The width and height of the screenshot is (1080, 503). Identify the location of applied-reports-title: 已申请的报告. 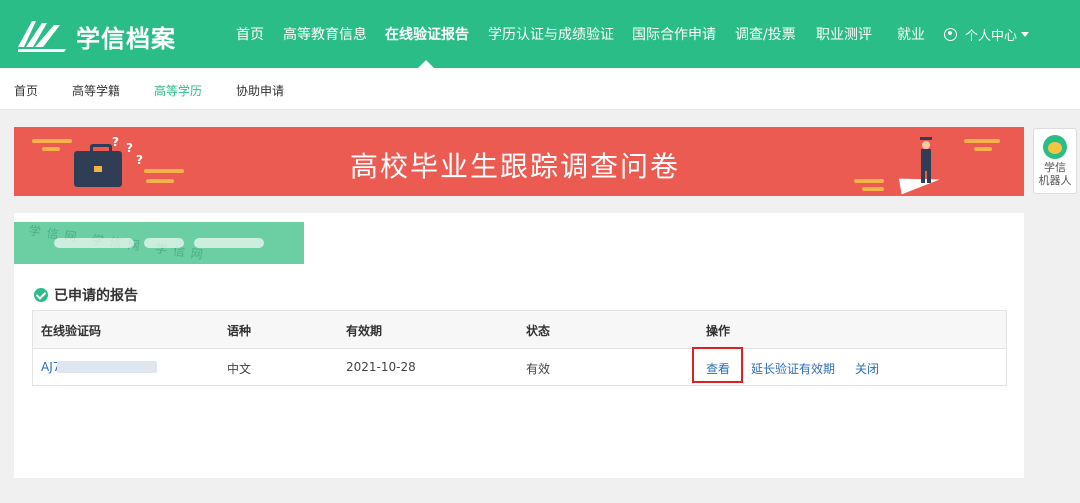
(96, 296).